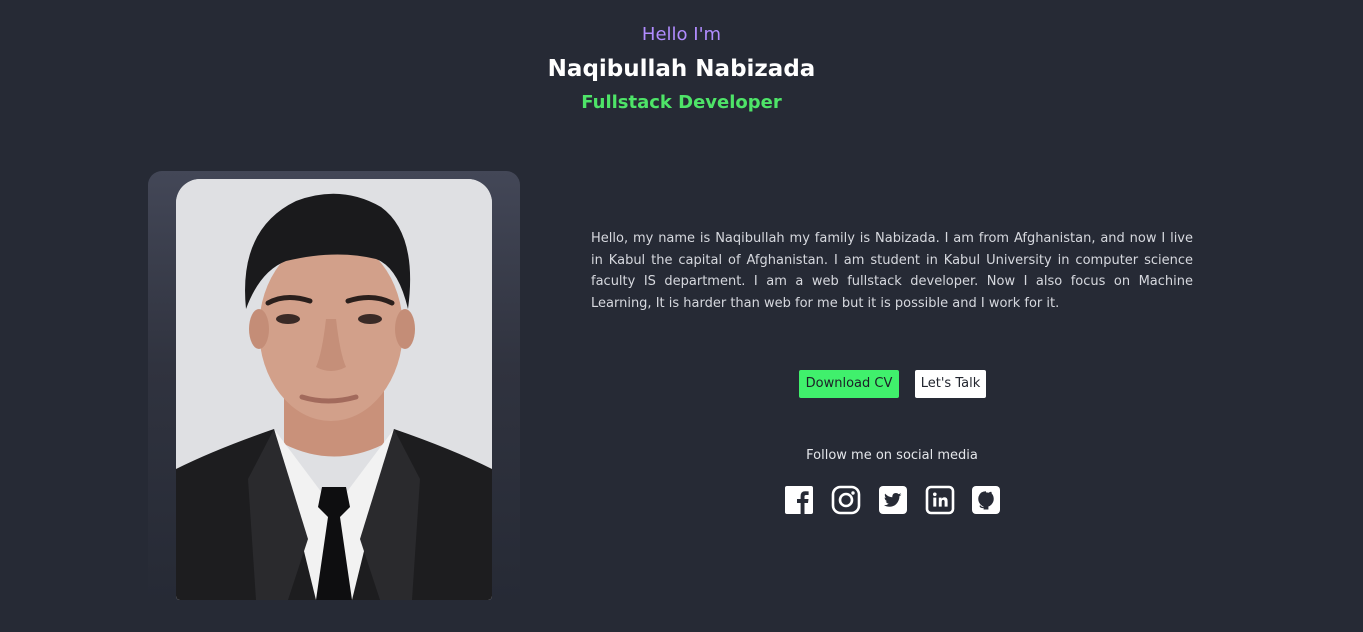  What do you see at coordinates (681, 102) in the screenshot?
I see `job-title: Fullstack Developer` at bounding box center [681, 102].